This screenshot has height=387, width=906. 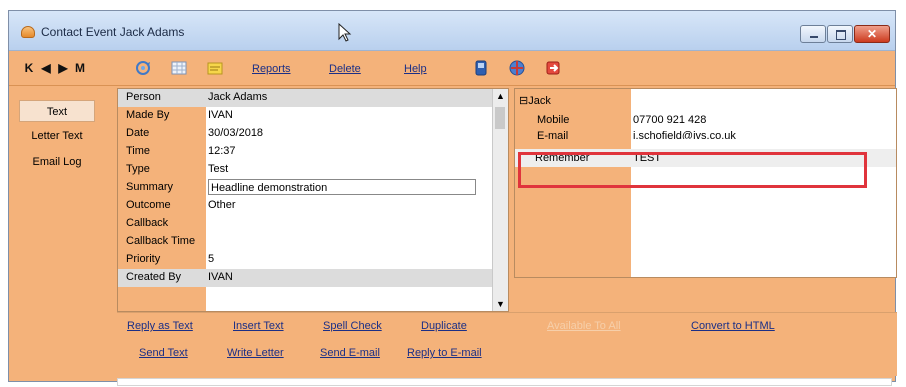 I want to click on note-icon, so click(x=215, y=68).